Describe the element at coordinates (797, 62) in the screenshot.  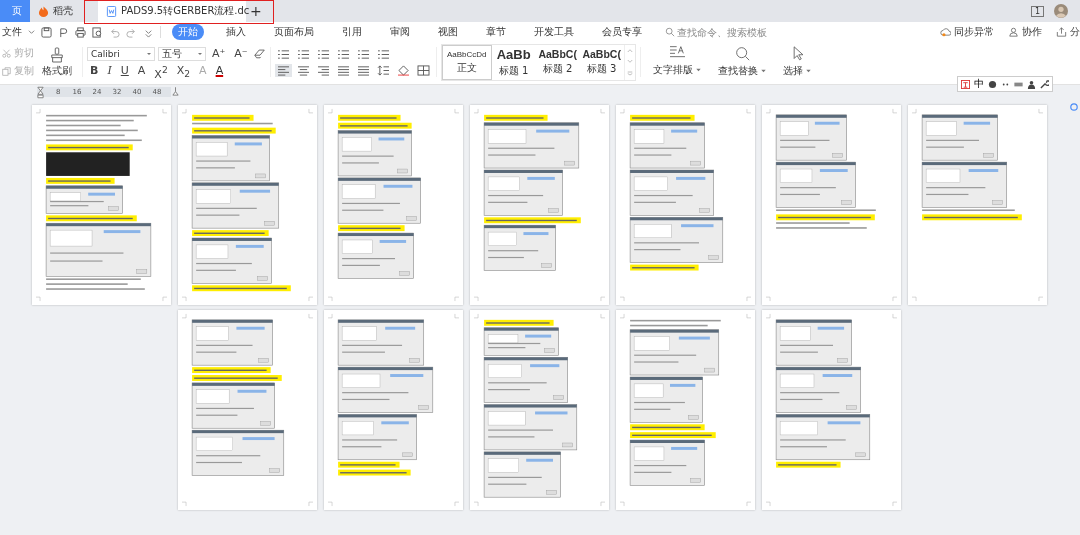
I see `tool-button: 选择` at that location.